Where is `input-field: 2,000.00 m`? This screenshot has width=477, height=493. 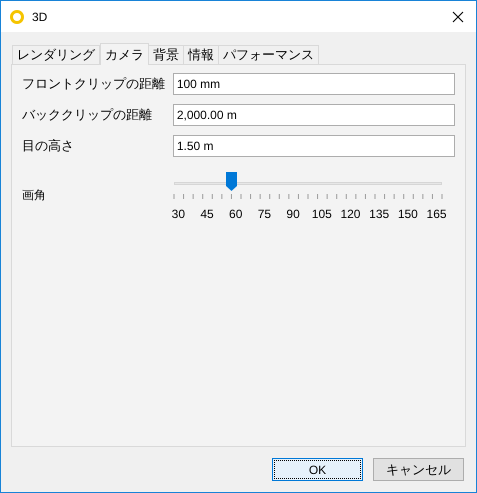
input-field: 2,000.00 m is located at coordinates (313, 115).